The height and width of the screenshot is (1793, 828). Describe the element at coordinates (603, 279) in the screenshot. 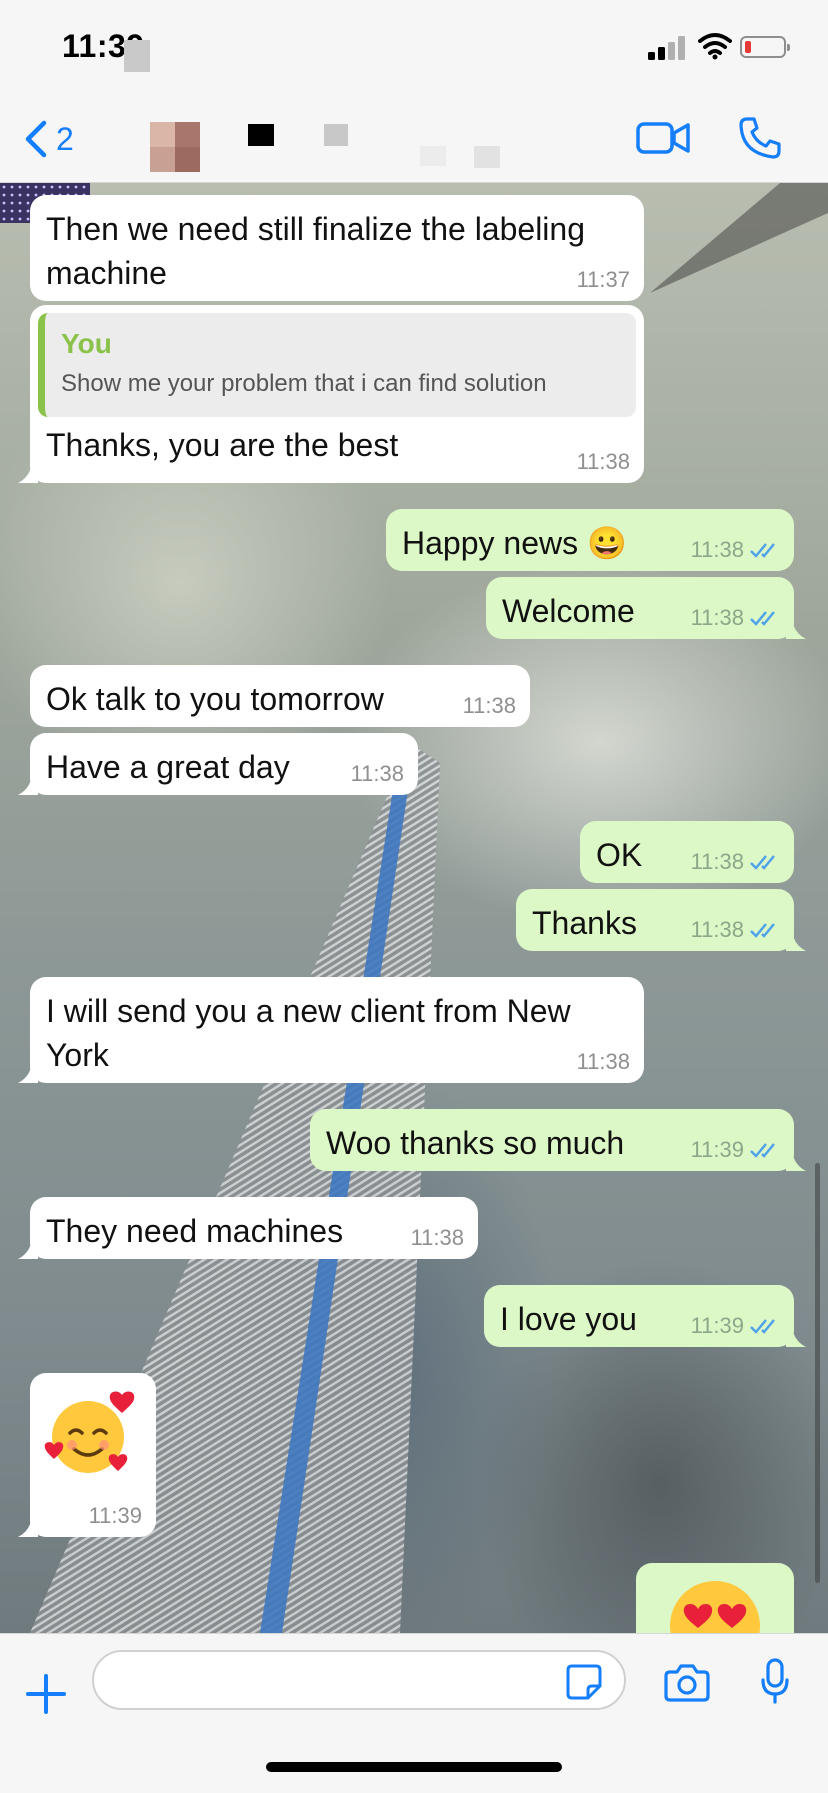

I see `message-time: 11:37` at that location.